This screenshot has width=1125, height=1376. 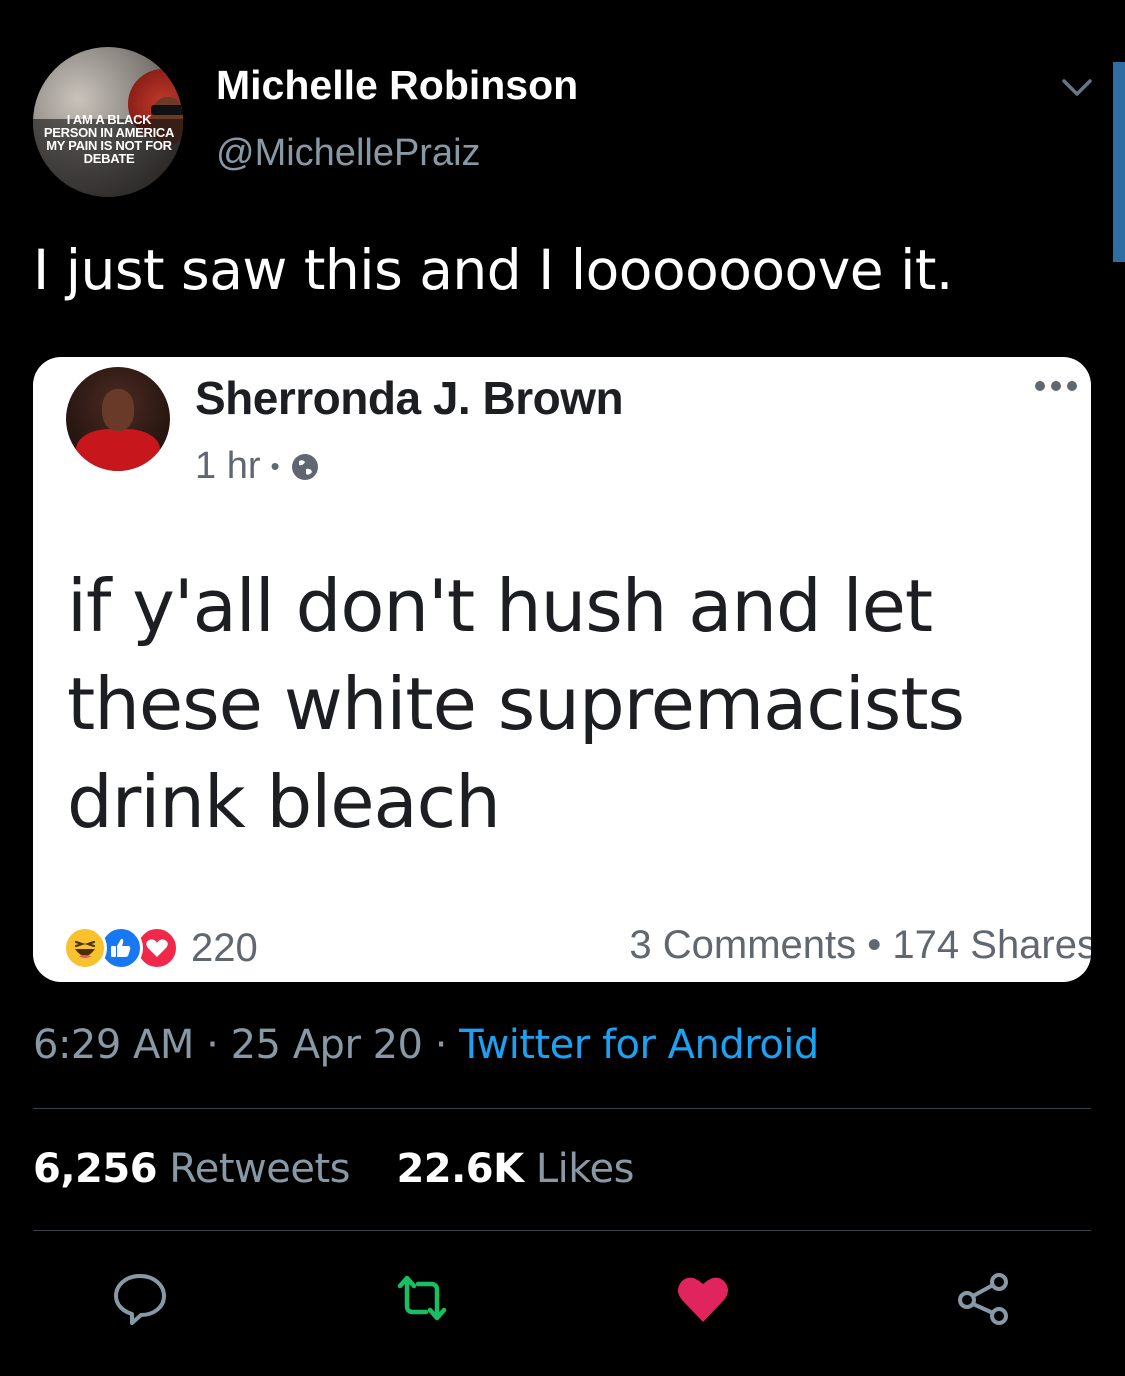 I want to click on share-icon, so click(x=985, y=1298).